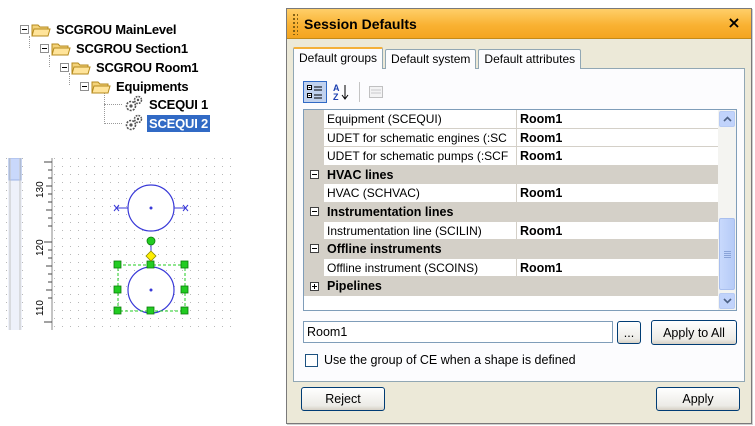 Image resolution: width=755 pixels, height=426 pixels. I want to click on tree-item-mainlevel: SCGROU MainLevel, so click(99, 29).